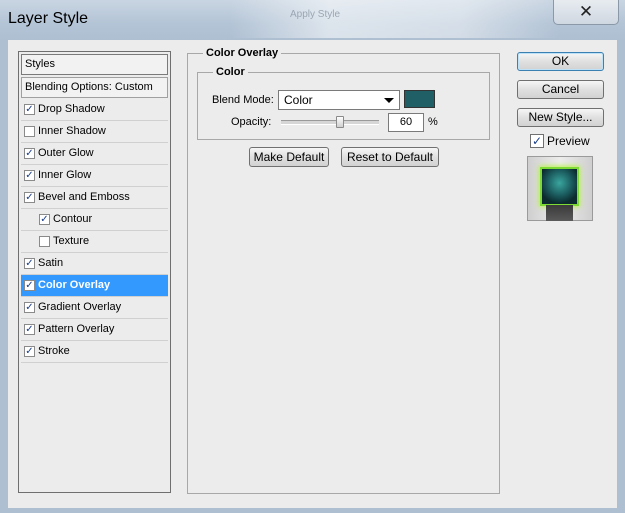 The height and width of the screenshot is (513, 625). I want to click on effect-item: ✓ Pattern Overlay, so click(94, 330).